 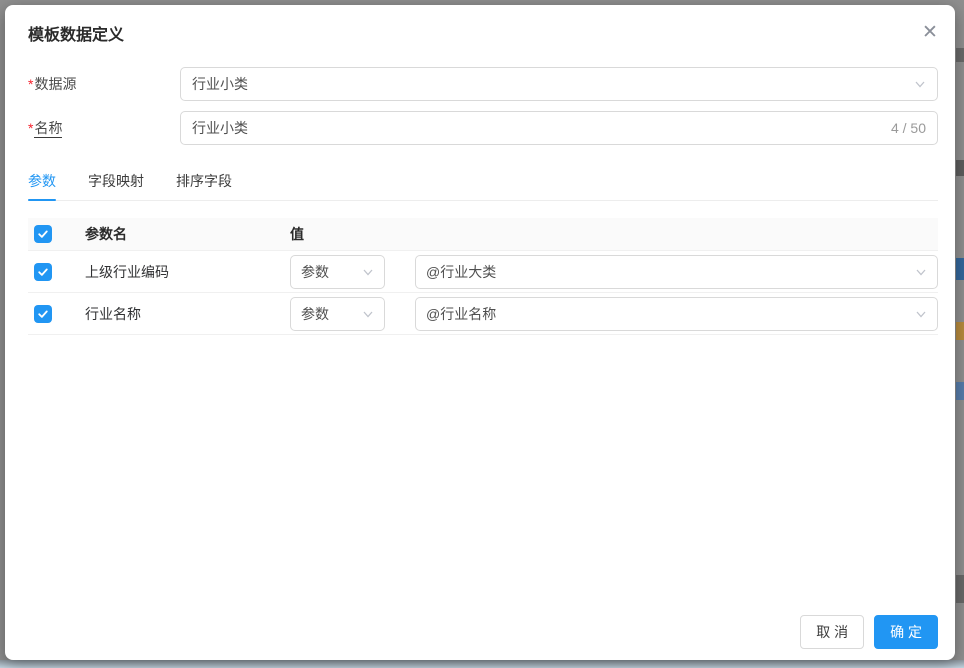 What do you see at coordinates (908, 128) in the screenshot?
I see `char-counter: 4 / 50` at bounding box center [908, 128].